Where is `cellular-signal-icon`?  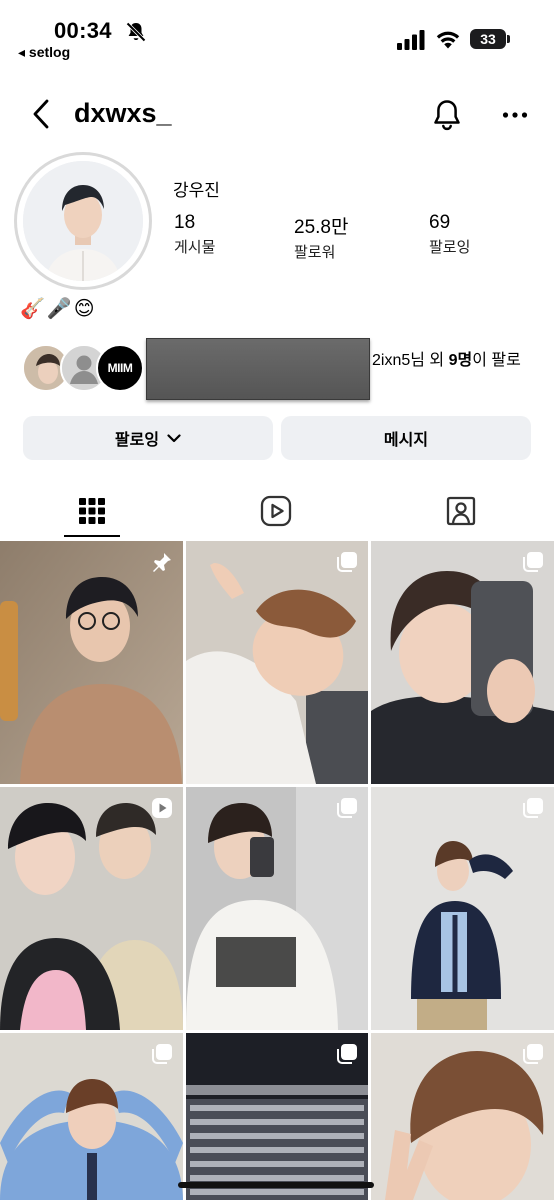
cellular-signal-icon is located at coordinates (411, 40).